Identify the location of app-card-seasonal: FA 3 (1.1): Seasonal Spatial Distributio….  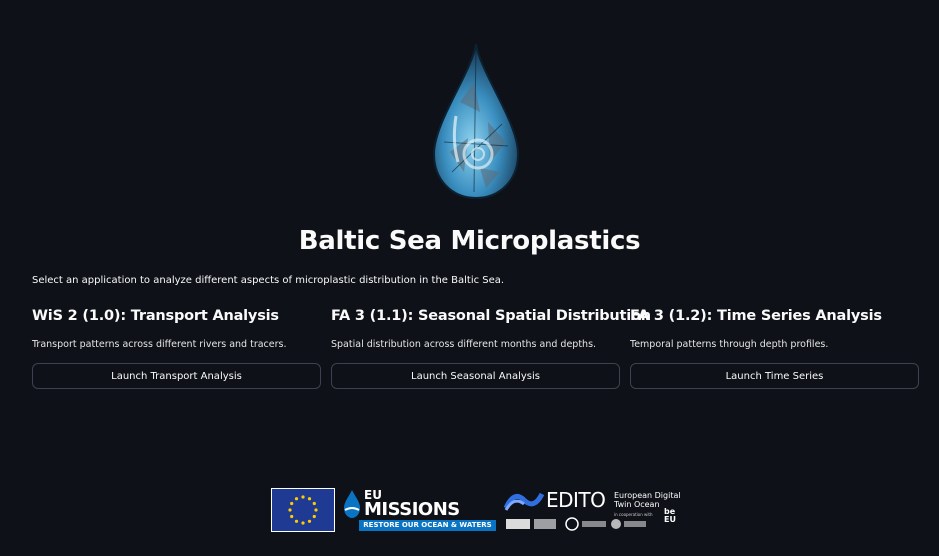
(491, 348).